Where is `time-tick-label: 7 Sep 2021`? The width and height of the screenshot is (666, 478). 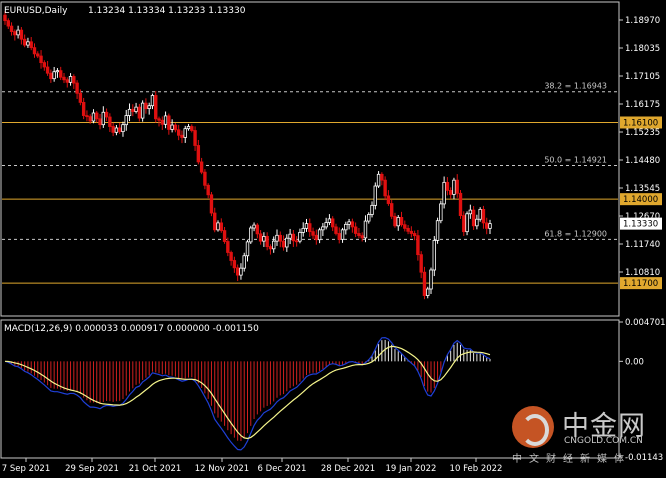 time-tick-label: 7 Sep 2021 is located at coordinates (26, 469).